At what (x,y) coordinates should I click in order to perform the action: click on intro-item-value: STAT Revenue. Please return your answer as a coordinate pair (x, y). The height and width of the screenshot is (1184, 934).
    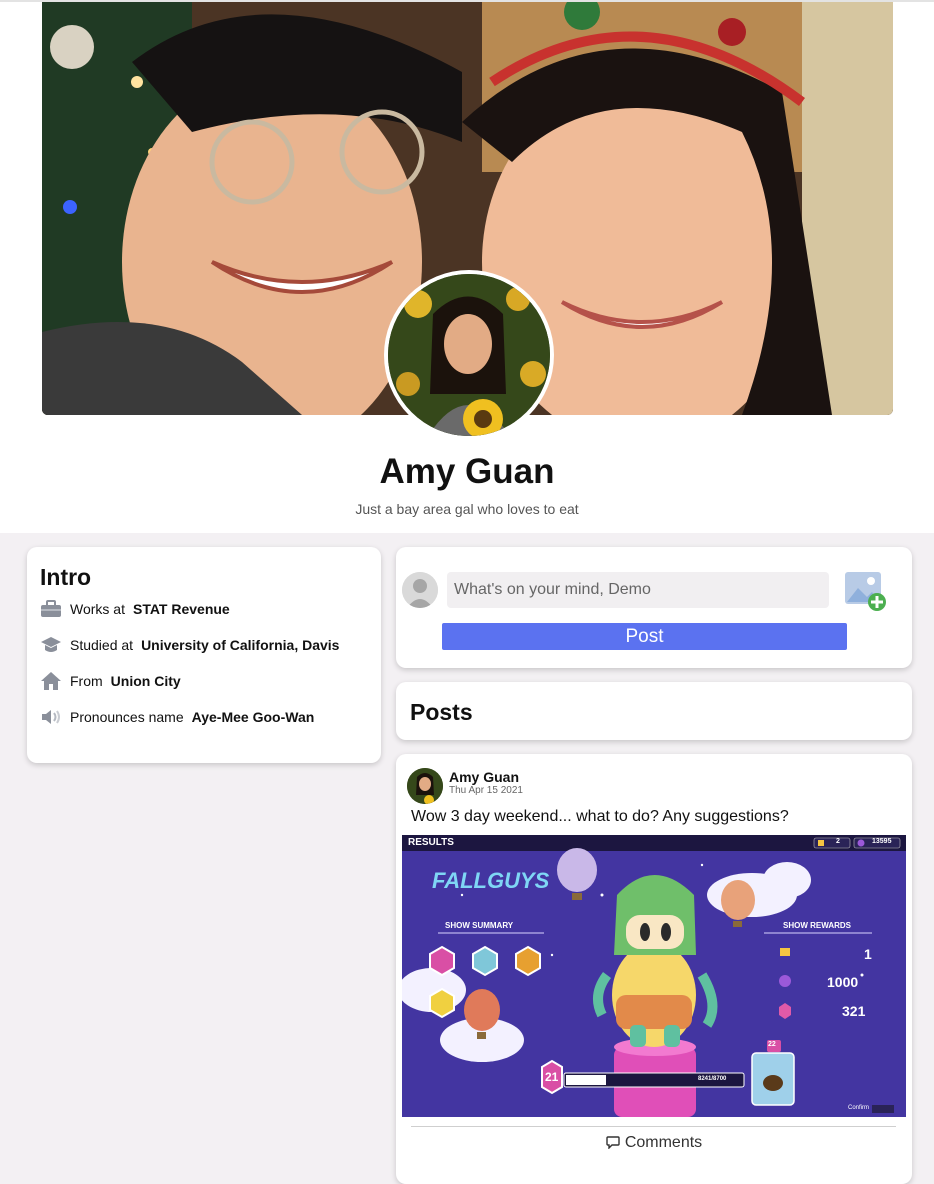
    Looking at the image, I should click on (181, 609).